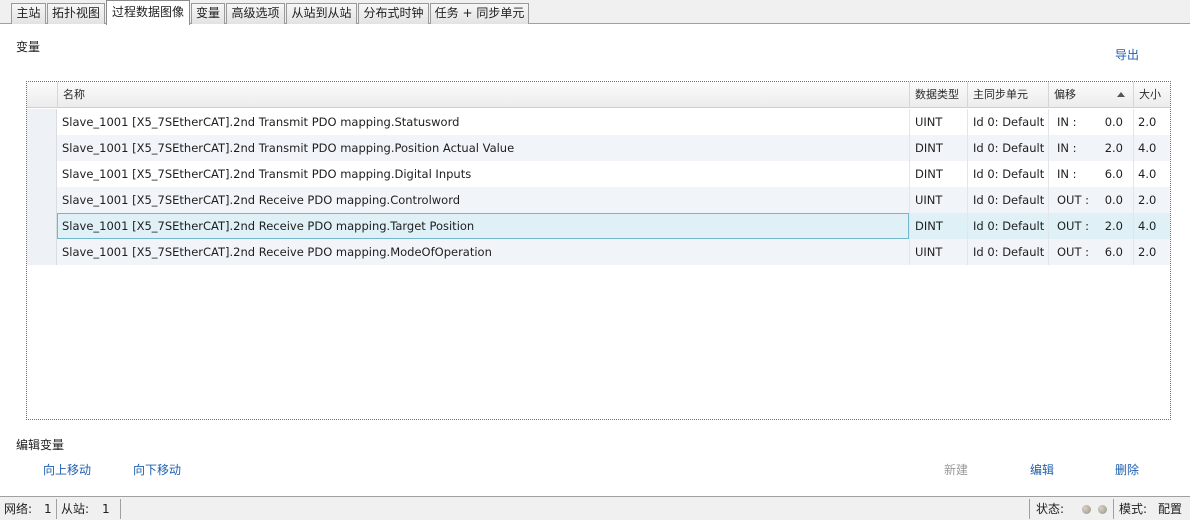  Describe the element at coordinates (157, 469) in the screenshot. I see `move-down-link: 向下移动` at that location.